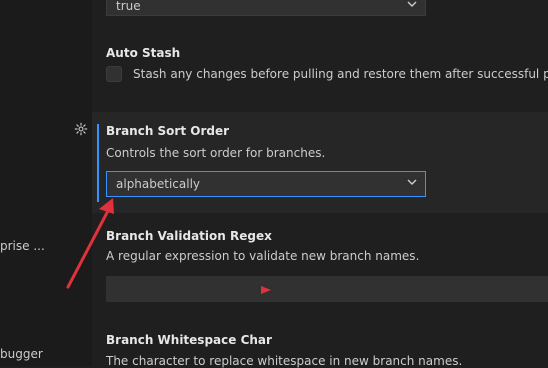  What do you see at coordinates (266, 290) in the screenshot?
I see `mouse-cursor-icon` at bounding box center [266, 290].